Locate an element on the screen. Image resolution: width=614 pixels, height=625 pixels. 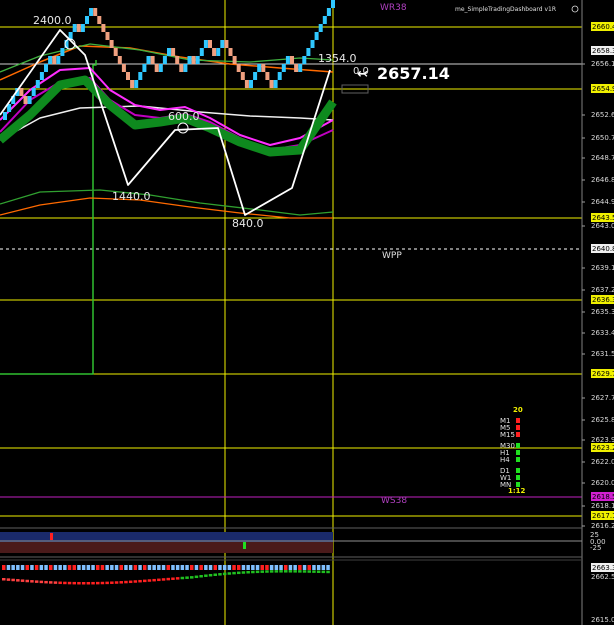
window-title: me_SimpleTradingDashboard v1R is located at coordinates (505, 9).